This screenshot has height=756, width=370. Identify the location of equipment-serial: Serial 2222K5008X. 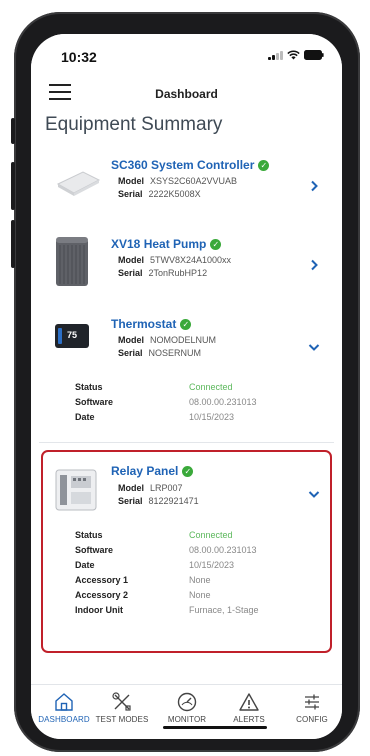
(159, 194).